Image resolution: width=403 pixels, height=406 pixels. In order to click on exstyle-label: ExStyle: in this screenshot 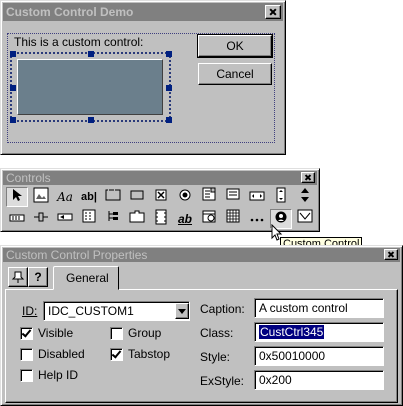, I will do `click(222, 381)`.